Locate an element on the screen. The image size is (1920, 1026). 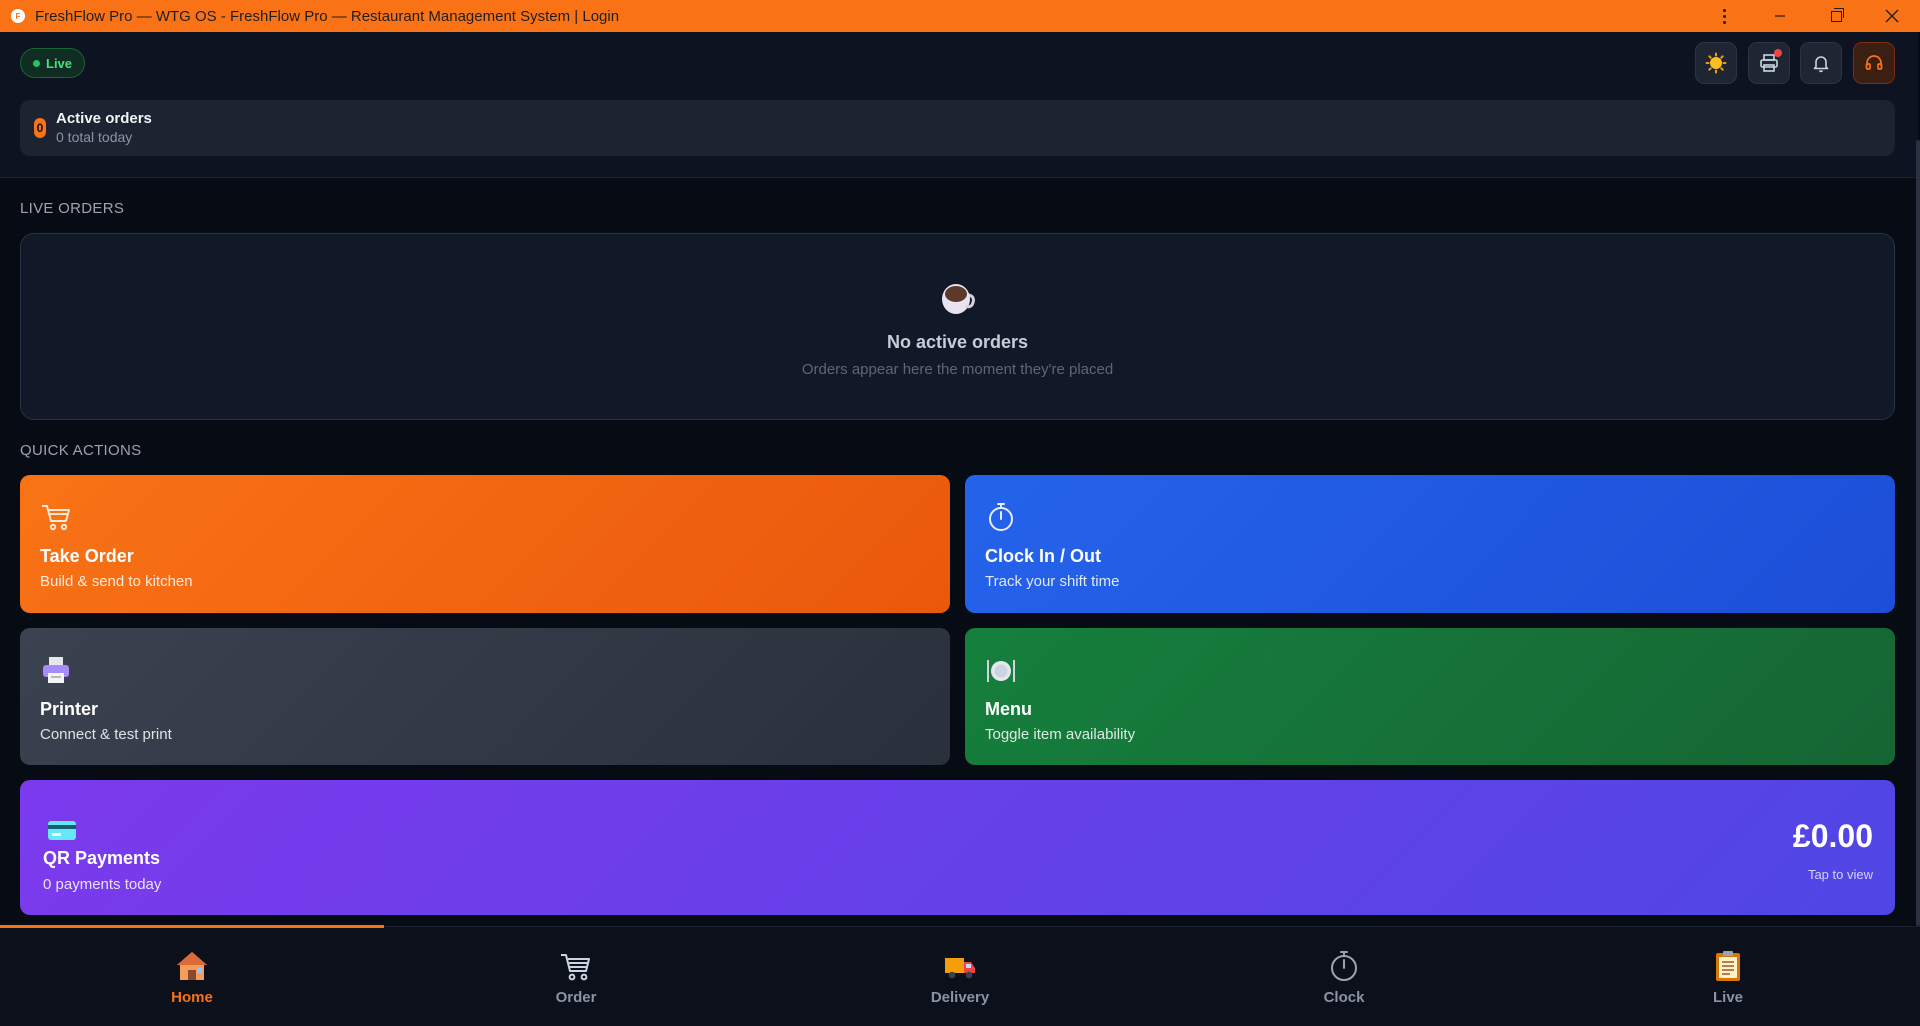
minimize-button is located at coordinates (1780, 16).